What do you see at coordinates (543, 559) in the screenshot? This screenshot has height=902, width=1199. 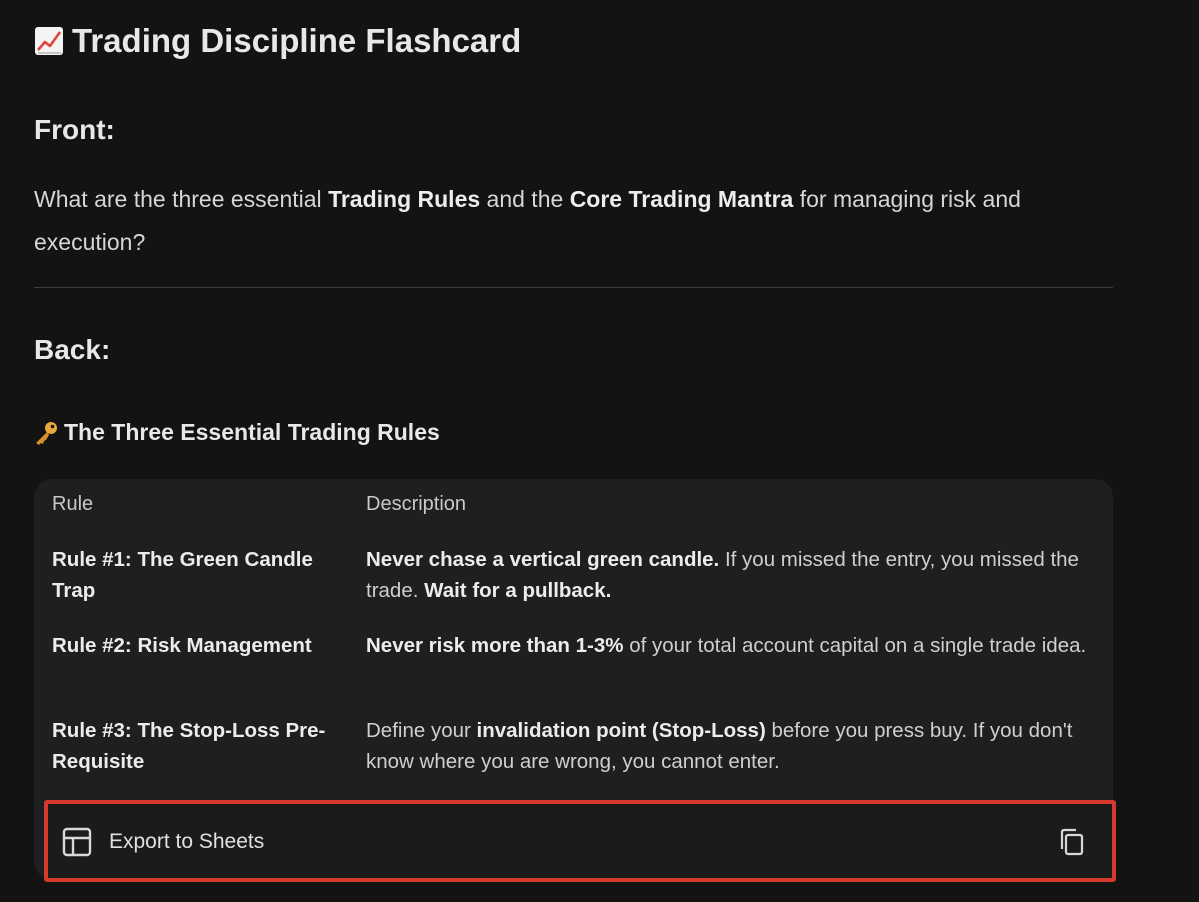 I see `description-bold: Never chase a vertical green candle.` at bounding box center [543, 559].